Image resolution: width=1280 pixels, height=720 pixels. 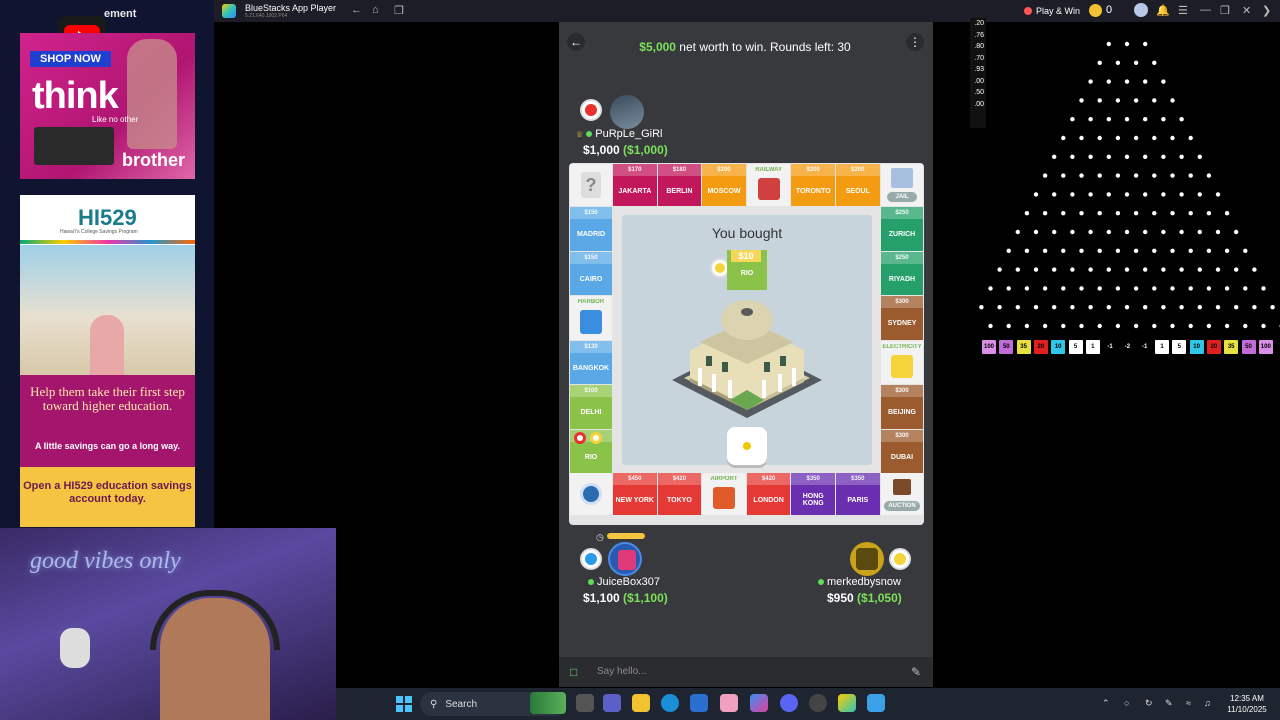 I want to click on taskbar-clock: 12:35 AM 11/10/2025, so click(x=1247, y=704).